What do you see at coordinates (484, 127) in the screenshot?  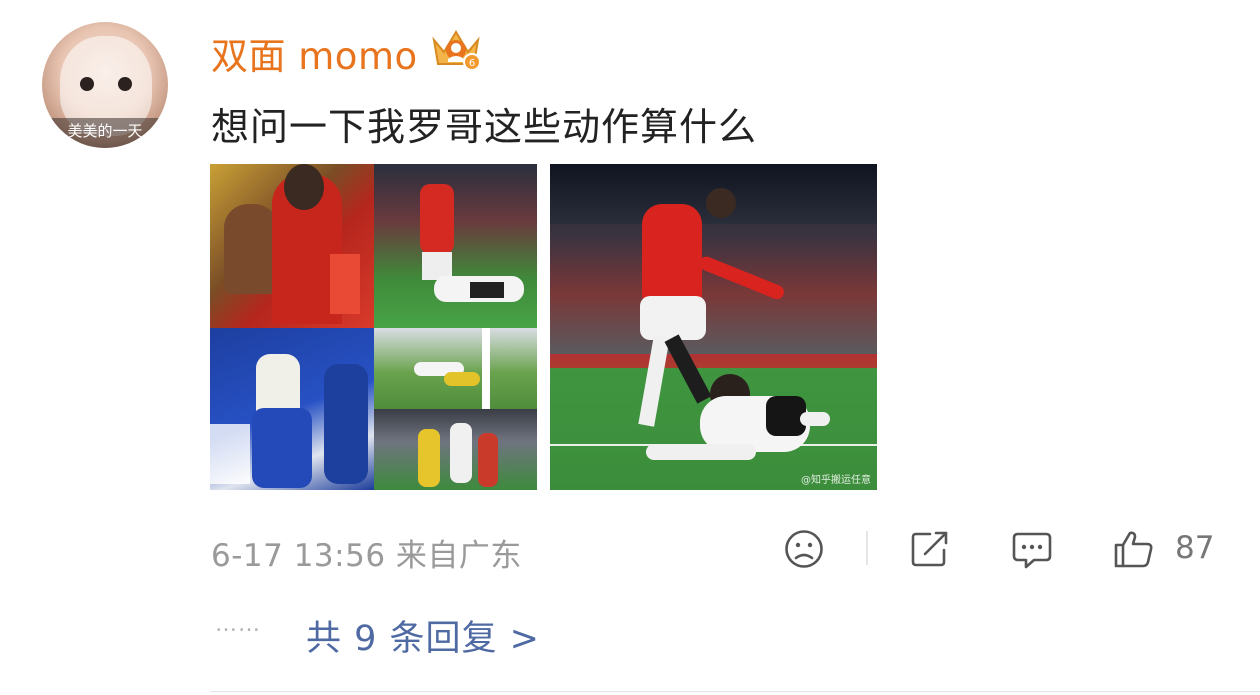 I see `comment-text: 想问一下我罗哥这些动作算什么` at bounding box center [484, 127].